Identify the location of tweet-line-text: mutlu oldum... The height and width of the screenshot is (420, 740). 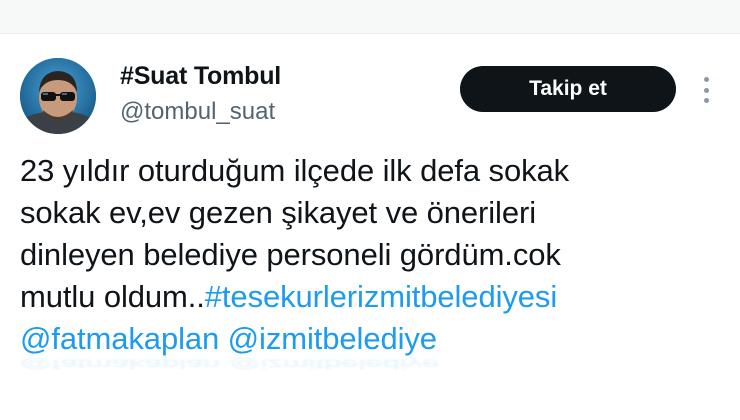
(112, 296).